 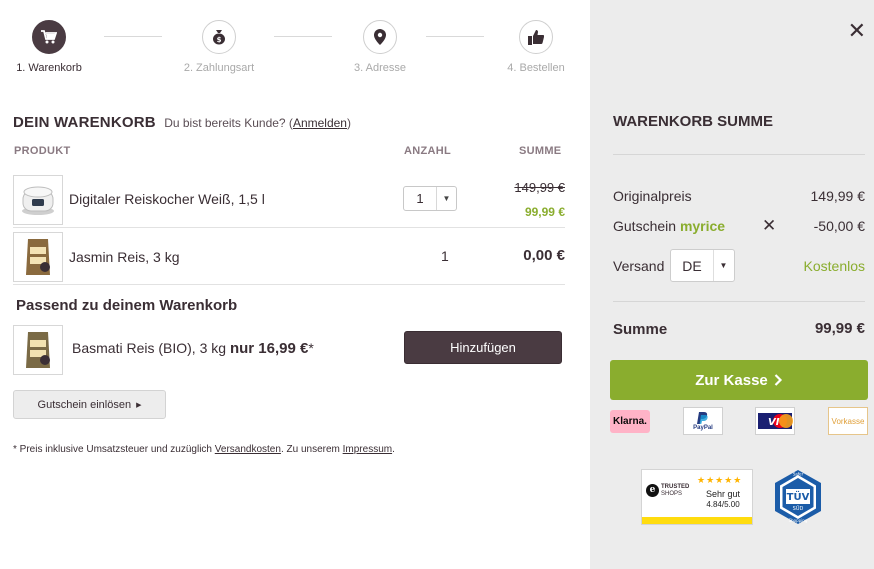 I want to click on visa-mastercard-logo: VI, so click(x=775, y=421).